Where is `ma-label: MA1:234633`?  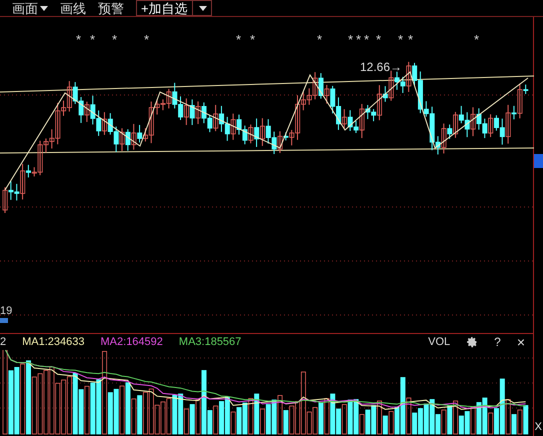 ma-label: MA1:234633 is located at coordinates (53, 342).